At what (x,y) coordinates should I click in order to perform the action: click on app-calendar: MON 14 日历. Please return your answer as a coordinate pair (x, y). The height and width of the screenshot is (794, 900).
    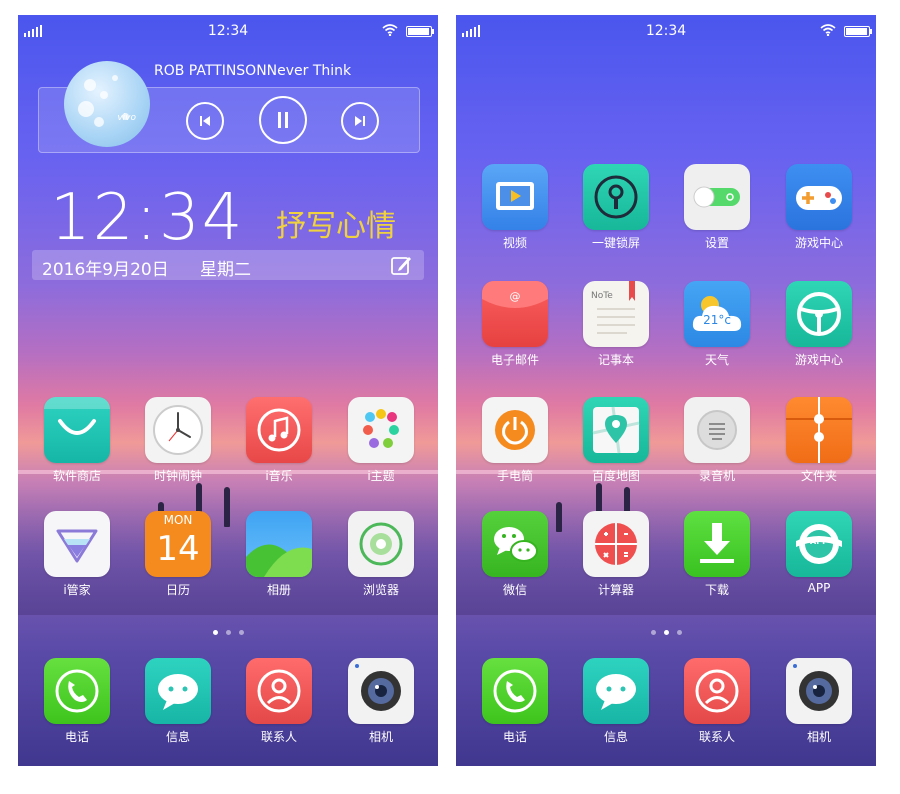
    Looking at the image, I should click on (178, 554).